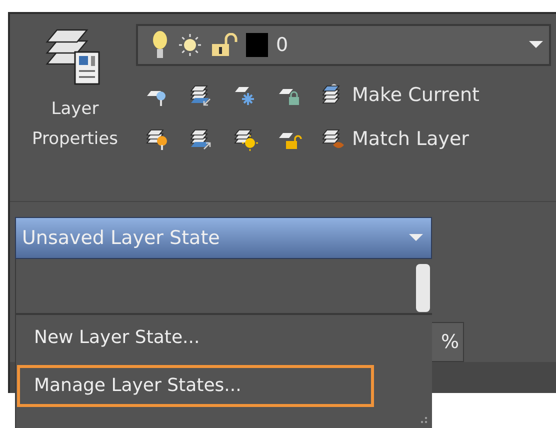 The image size is (556, 428). I want to click on layer-name: 0, so click(283, 45).